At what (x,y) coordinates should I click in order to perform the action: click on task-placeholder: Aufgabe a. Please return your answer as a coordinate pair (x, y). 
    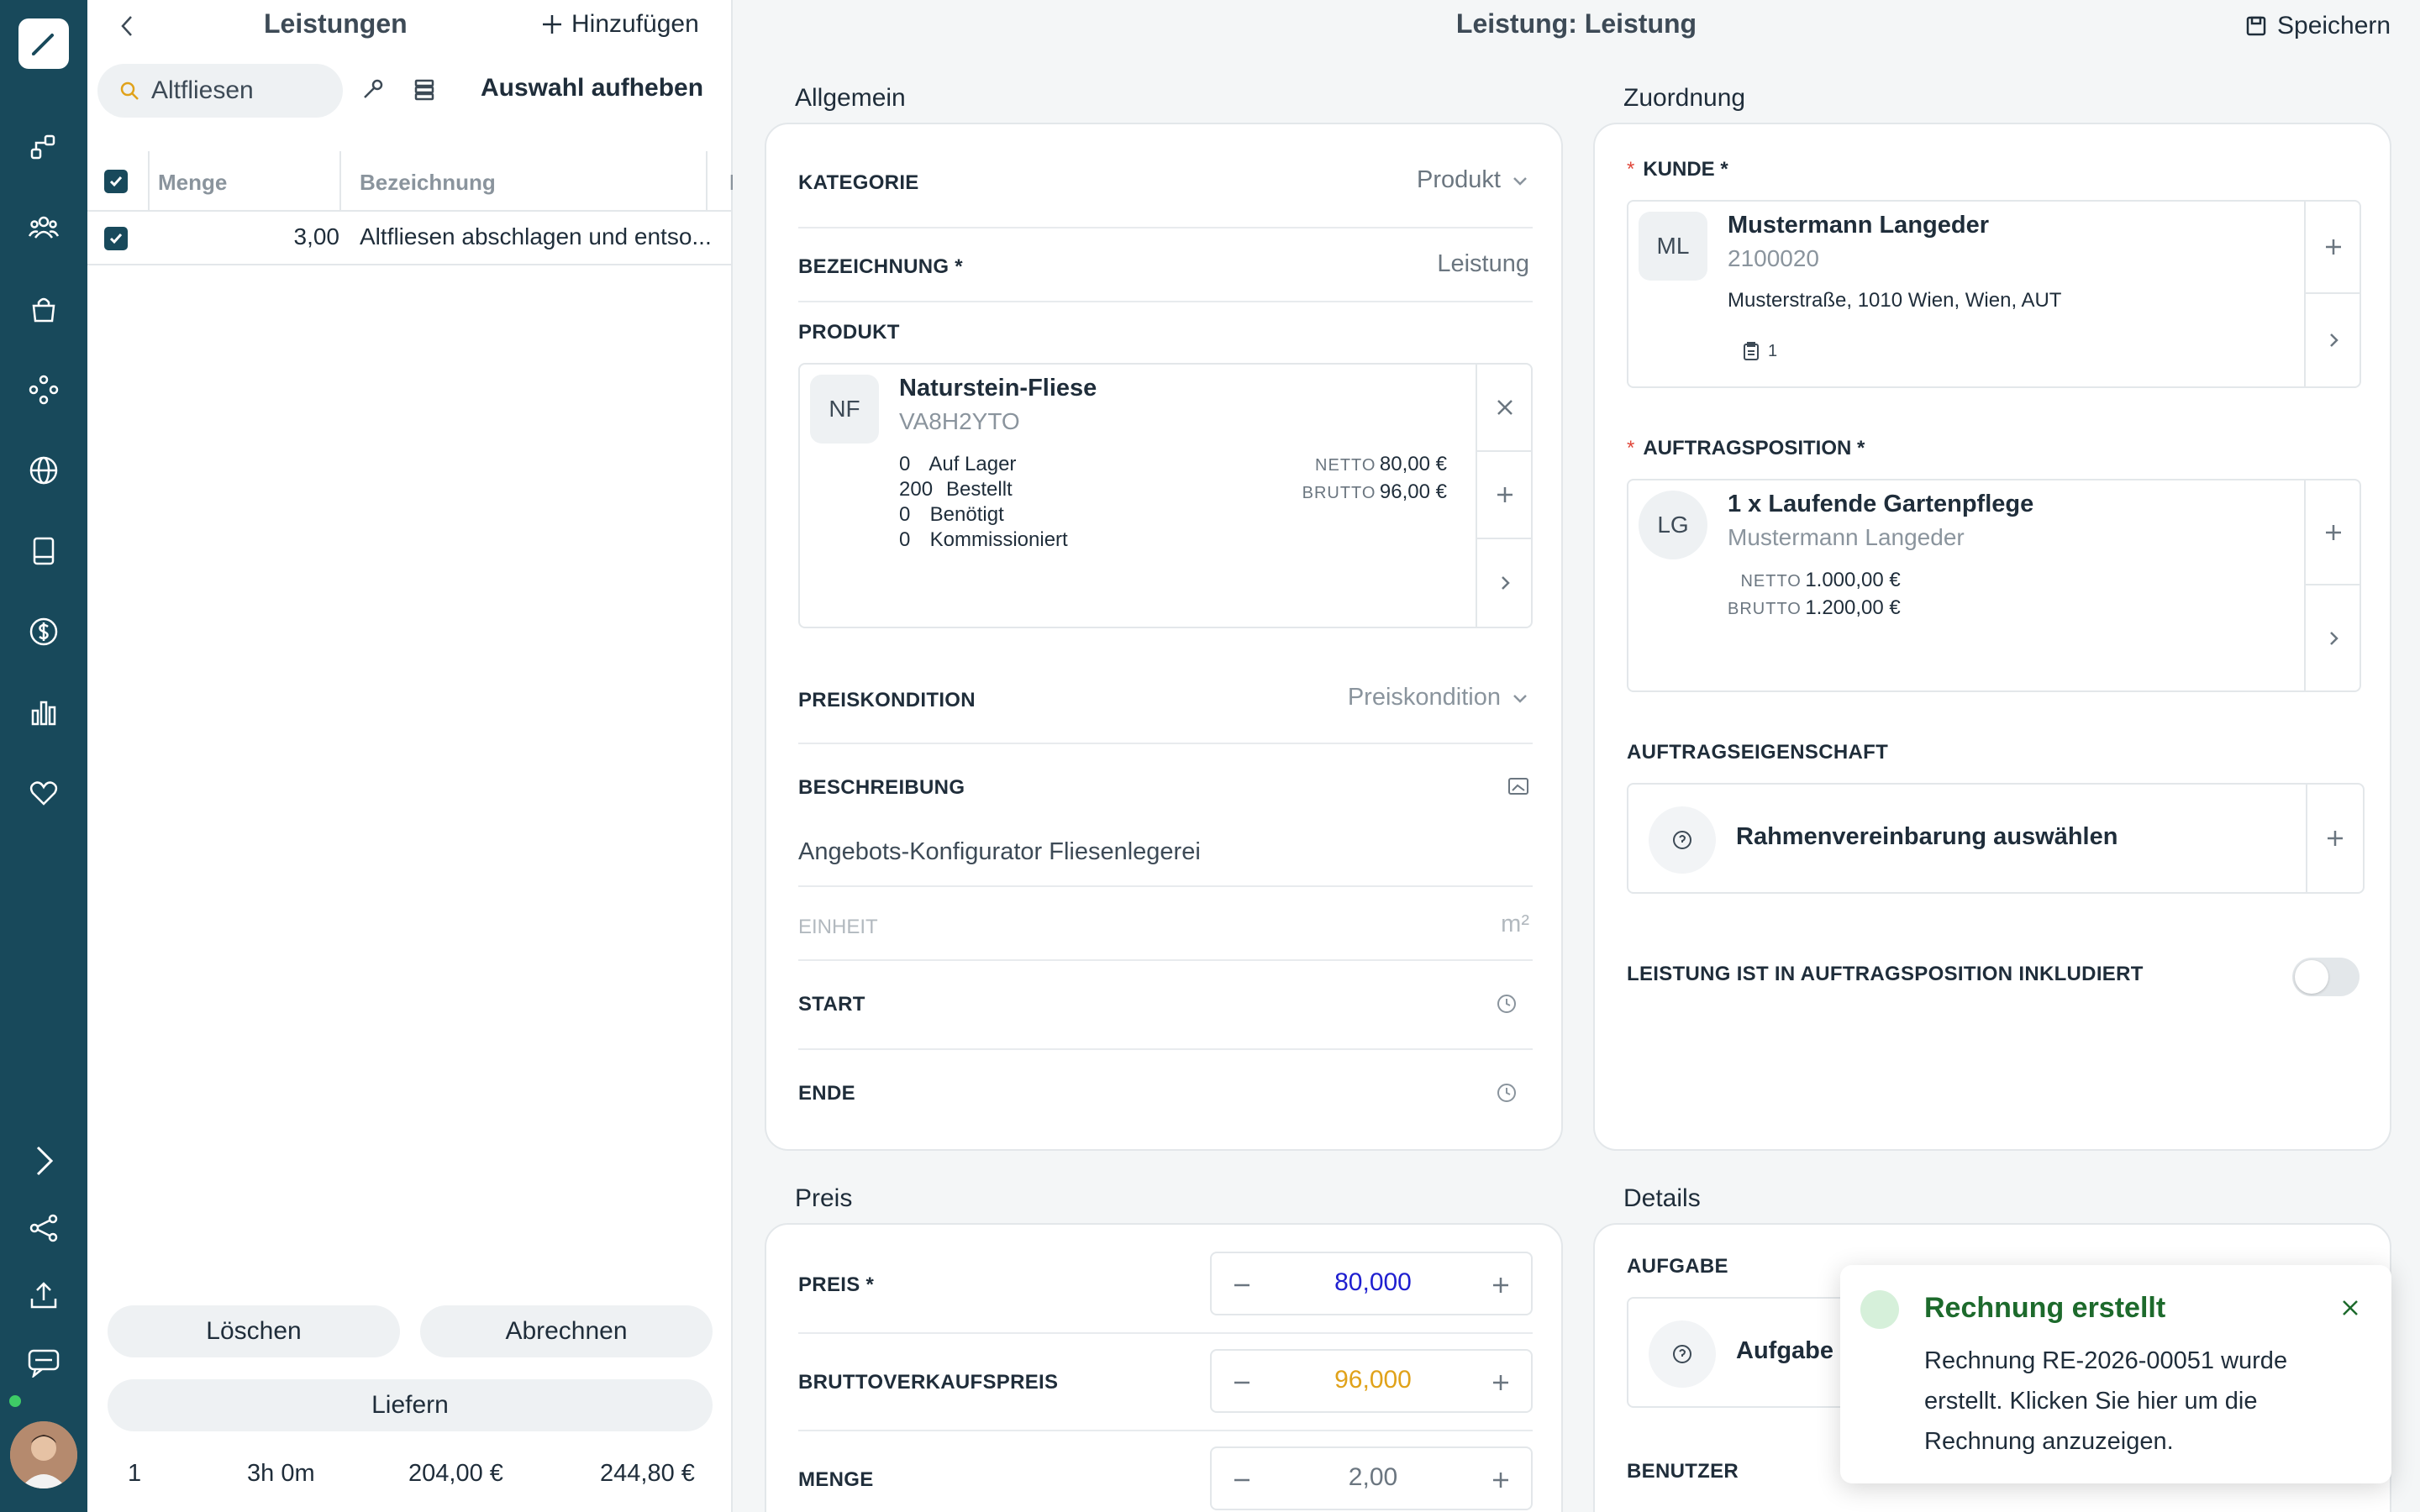
    Looking at the image, I should click on (1795, 1350).